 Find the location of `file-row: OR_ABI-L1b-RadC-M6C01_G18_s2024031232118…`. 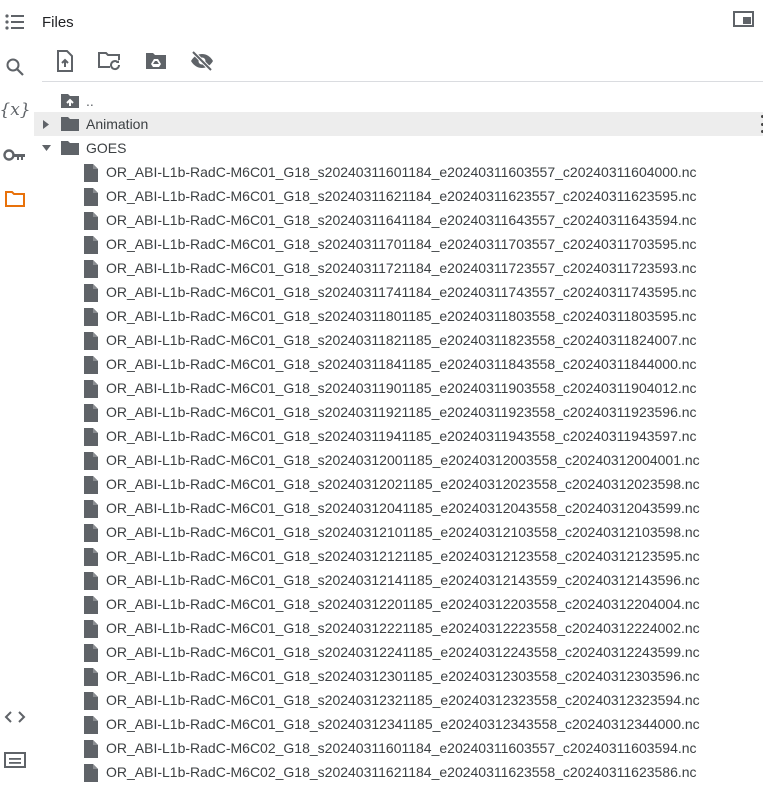

file-row: OR_ABI-L1b-RadC-M6C01_G18_s2024031232118… is located at coordinates (398, 700).